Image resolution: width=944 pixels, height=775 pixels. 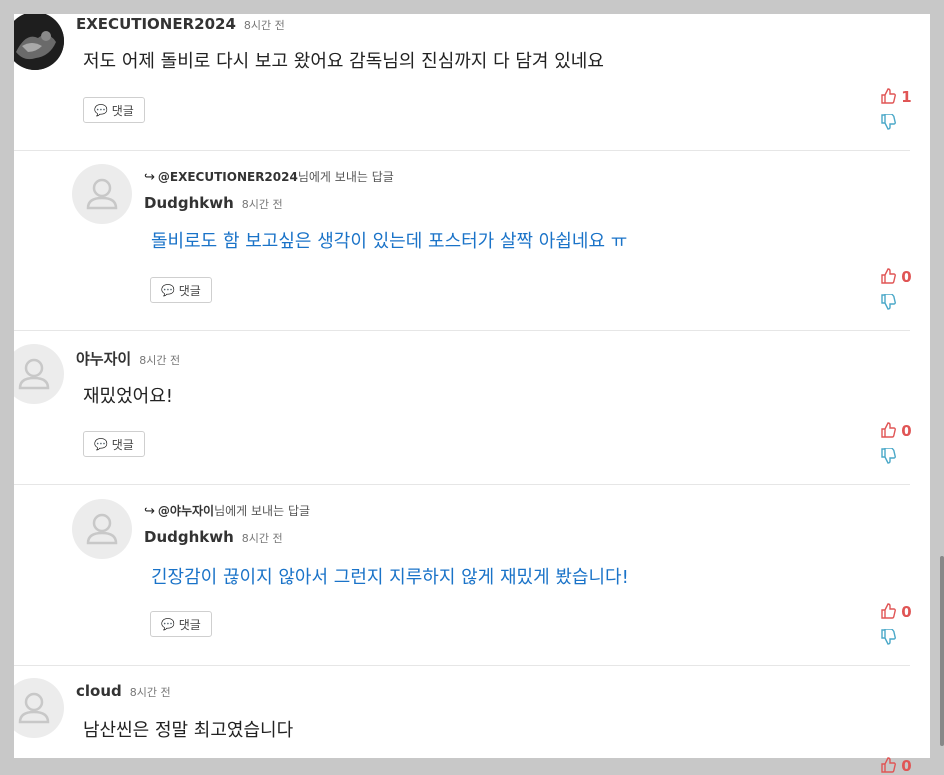 I want to click on avatar-photo-icon, so click(x=39, y=42).